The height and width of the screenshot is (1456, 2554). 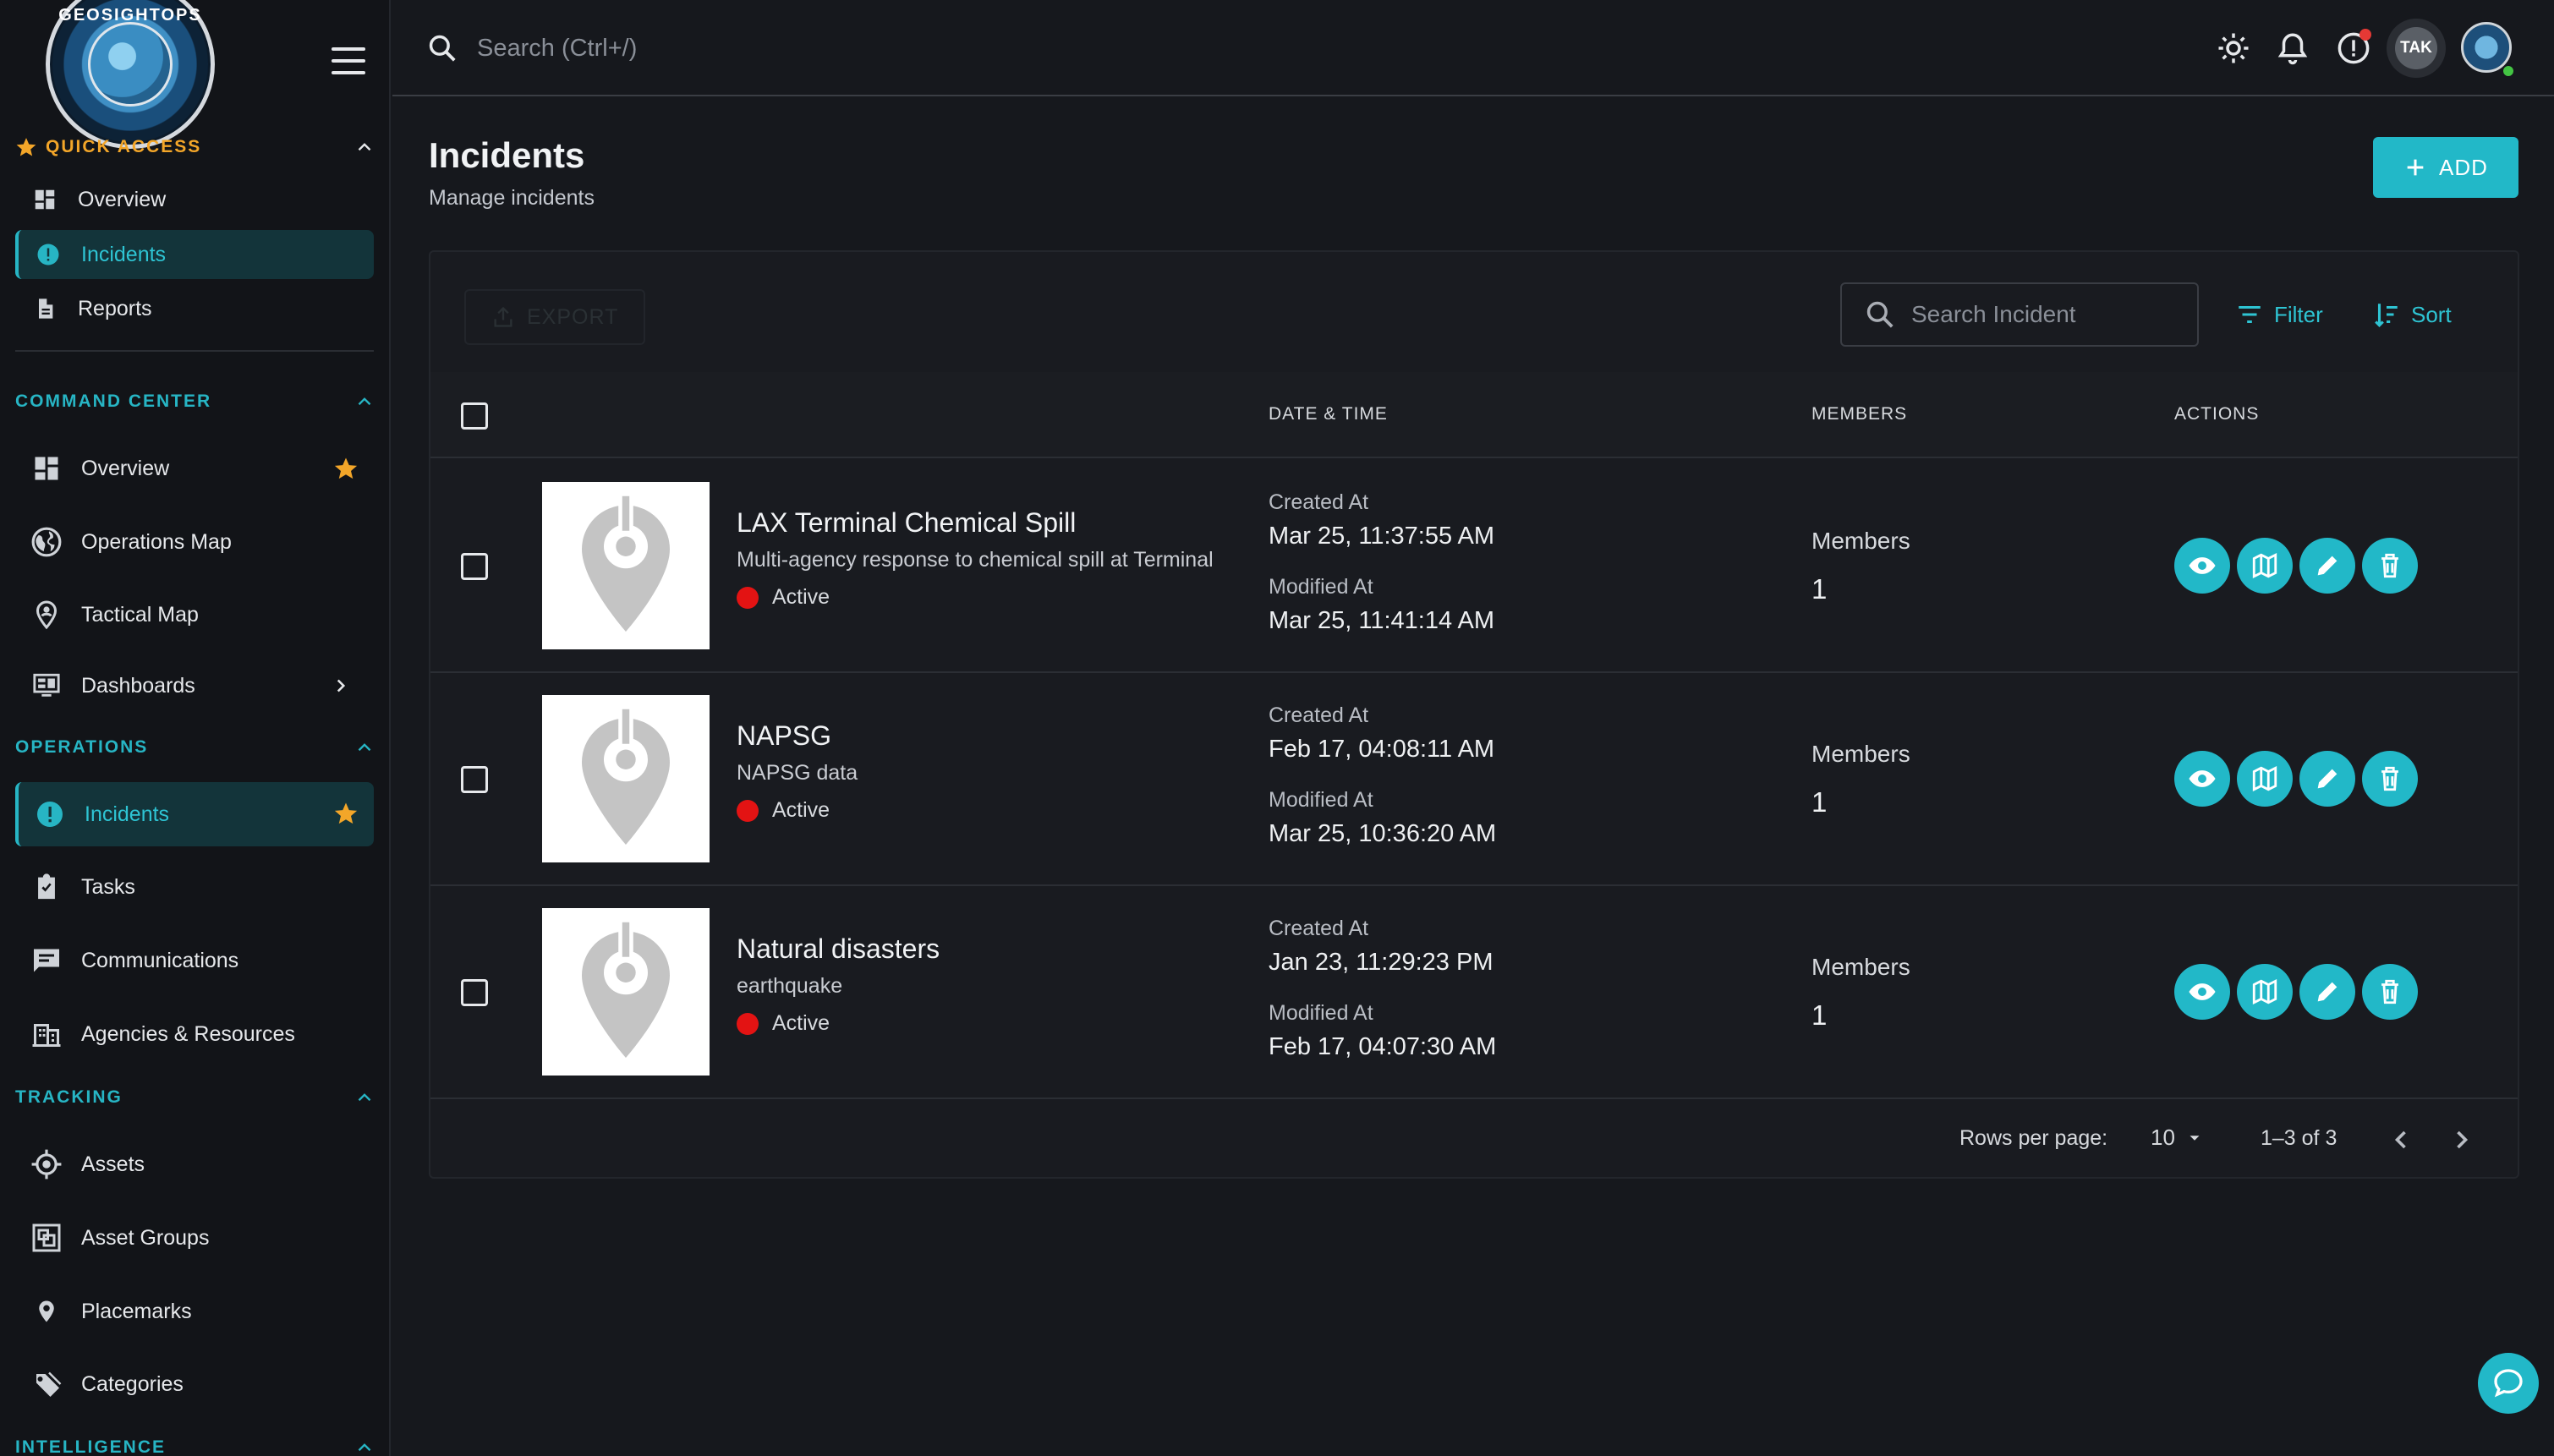 I want to click on members-count: 1, so click(x=1819, y=1015).